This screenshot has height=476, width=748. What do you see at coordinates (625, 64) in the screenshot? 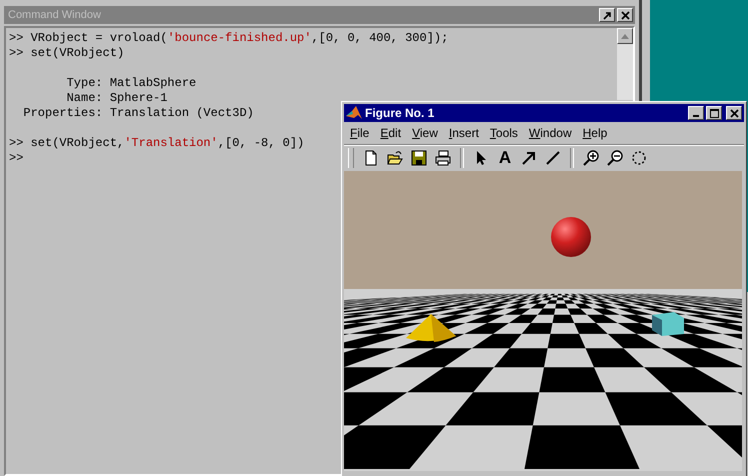
I see `scrollbar` at bounding box center [625, 64].